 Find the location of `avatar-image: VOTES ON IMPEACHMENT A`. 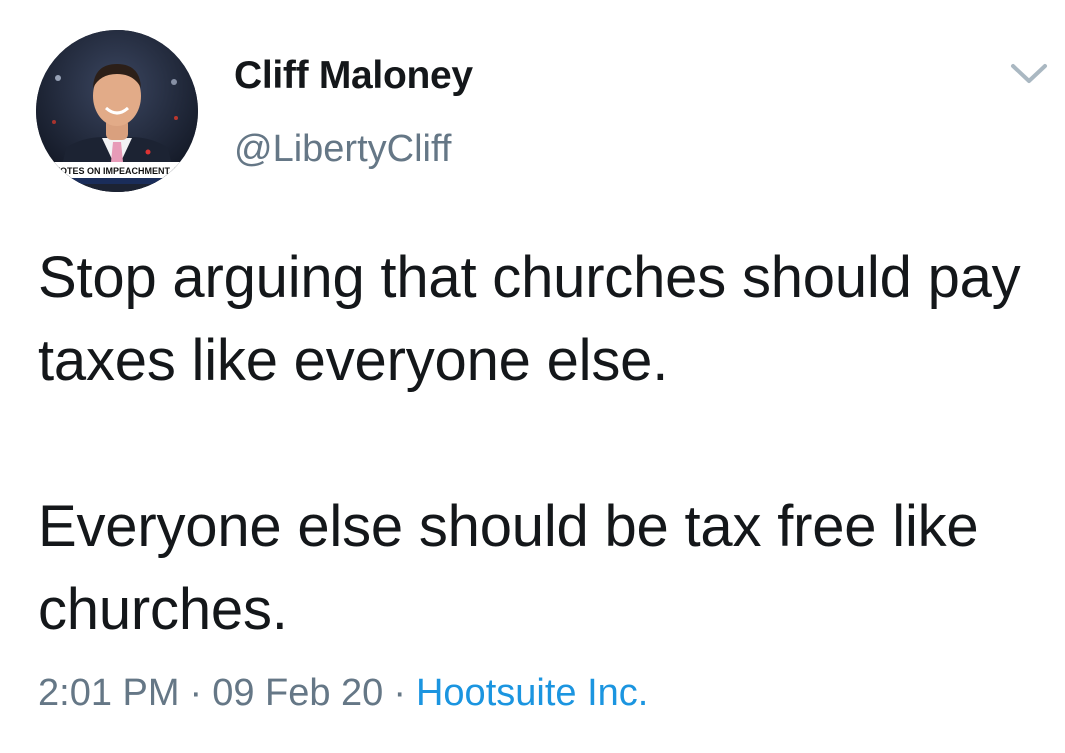

avatar-image: VOTES ON IMPEACHMENT A is located at coordinates (117, 111).